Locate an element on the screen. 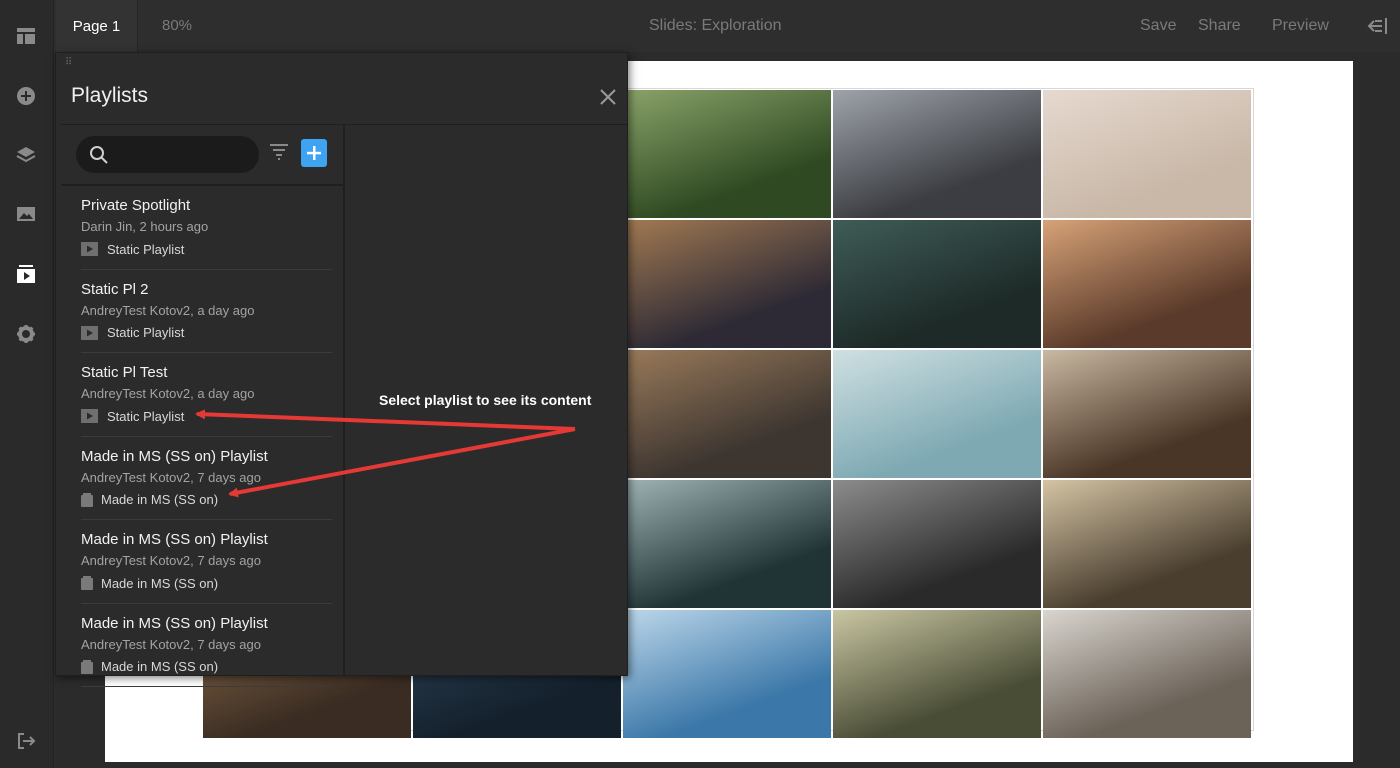 The height and width of the screenshot is (768, 1400). playlist-icon is located at coordinates (26, 274).